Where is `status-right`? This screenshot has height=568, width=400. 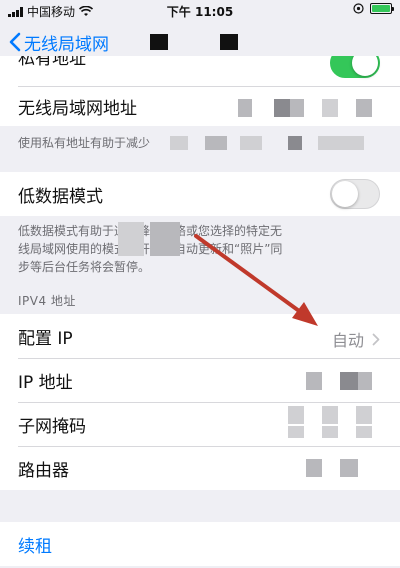
status-right is located at coordinates (373, 8).